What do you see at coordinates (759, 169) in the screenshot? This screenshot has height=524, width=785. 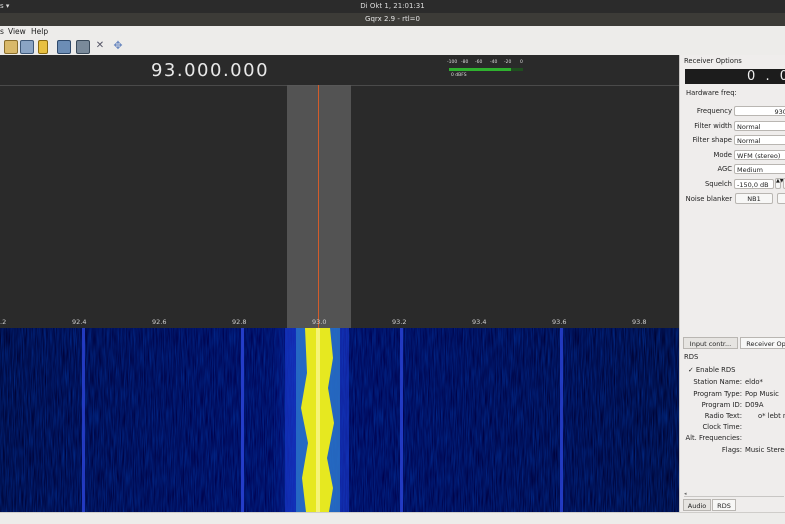 I see `agc-select: Medium` at bounding box center [759, 169].